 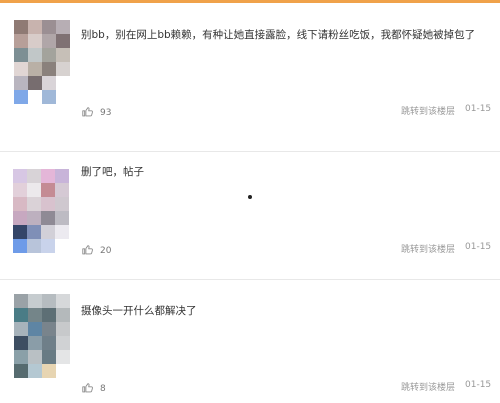 I want to click on like-button: 8, so click(x=93, y=388).